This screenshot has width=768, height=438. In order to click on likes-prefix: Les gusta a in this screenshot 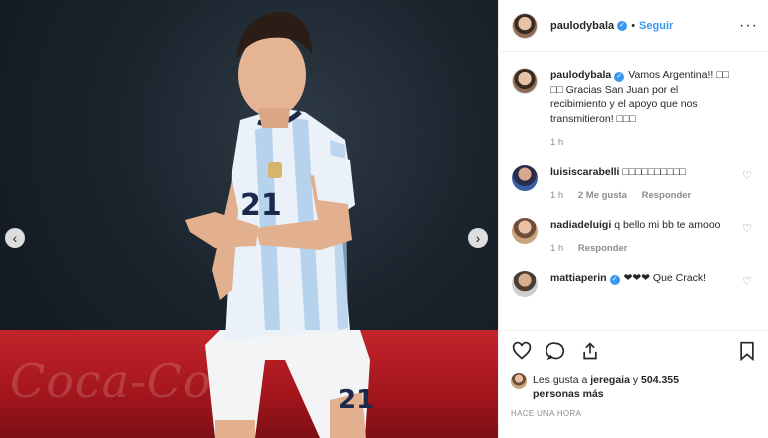, I will do `click(562, 380)`.